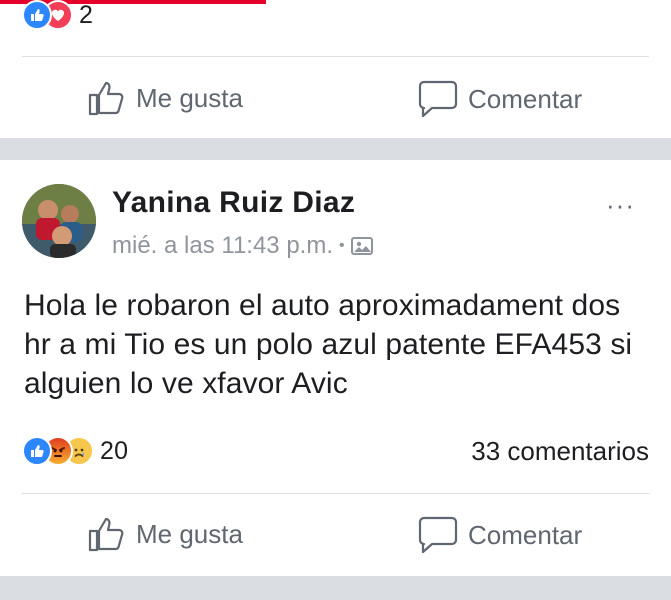  What do you see at coordinates (233, 203) in the screenshot?
I see `post-author: Yanina Ruiz Diaz` at bounding box center [233, 203].